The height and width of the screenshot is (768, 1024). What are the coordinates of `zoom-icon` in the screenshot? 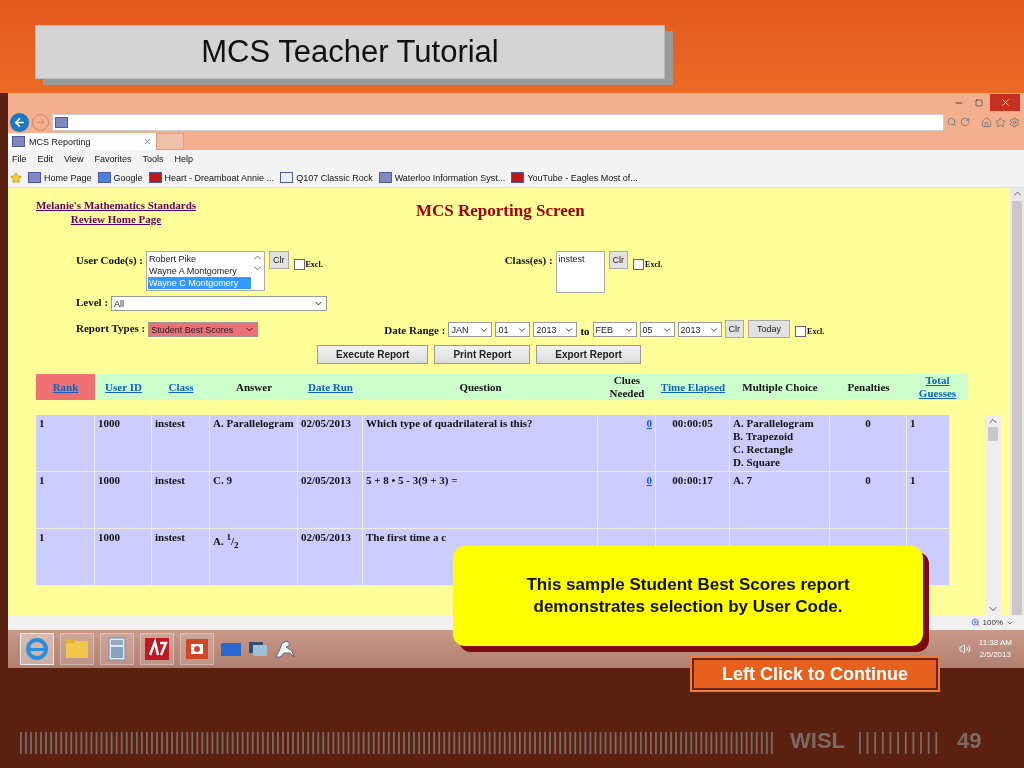 It's located at (975, 622).